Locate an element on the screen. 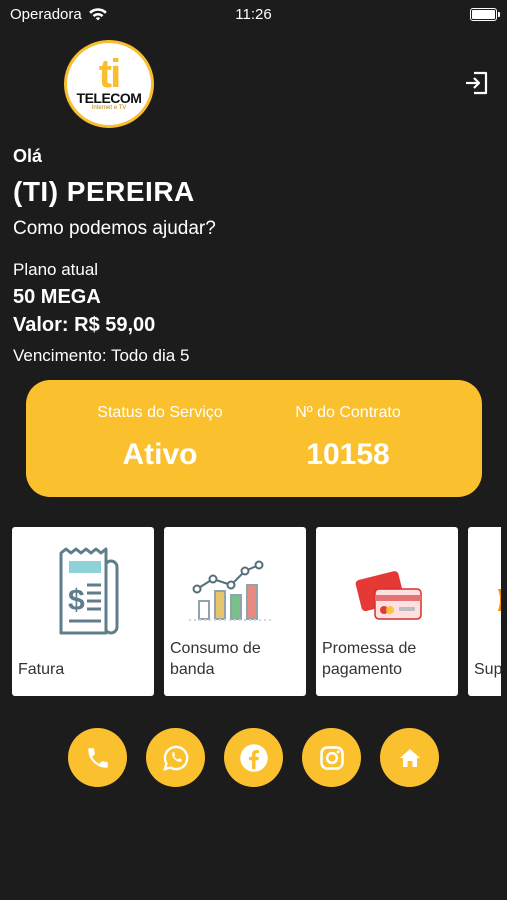  home-button is located at coordinates (409, 757).